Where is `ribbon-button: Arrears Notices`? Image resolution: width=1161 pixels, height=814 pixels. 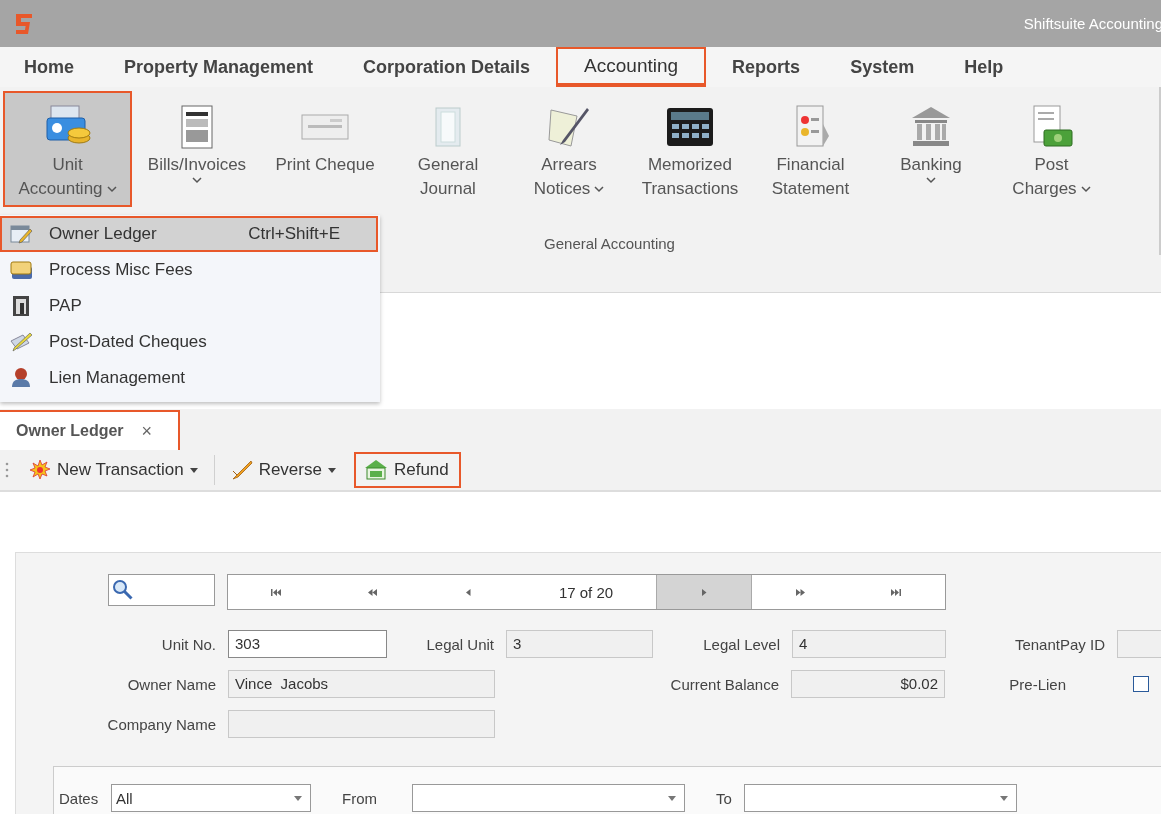
ribbon-button: Arrears Notices is located at coordinates (569, 149).